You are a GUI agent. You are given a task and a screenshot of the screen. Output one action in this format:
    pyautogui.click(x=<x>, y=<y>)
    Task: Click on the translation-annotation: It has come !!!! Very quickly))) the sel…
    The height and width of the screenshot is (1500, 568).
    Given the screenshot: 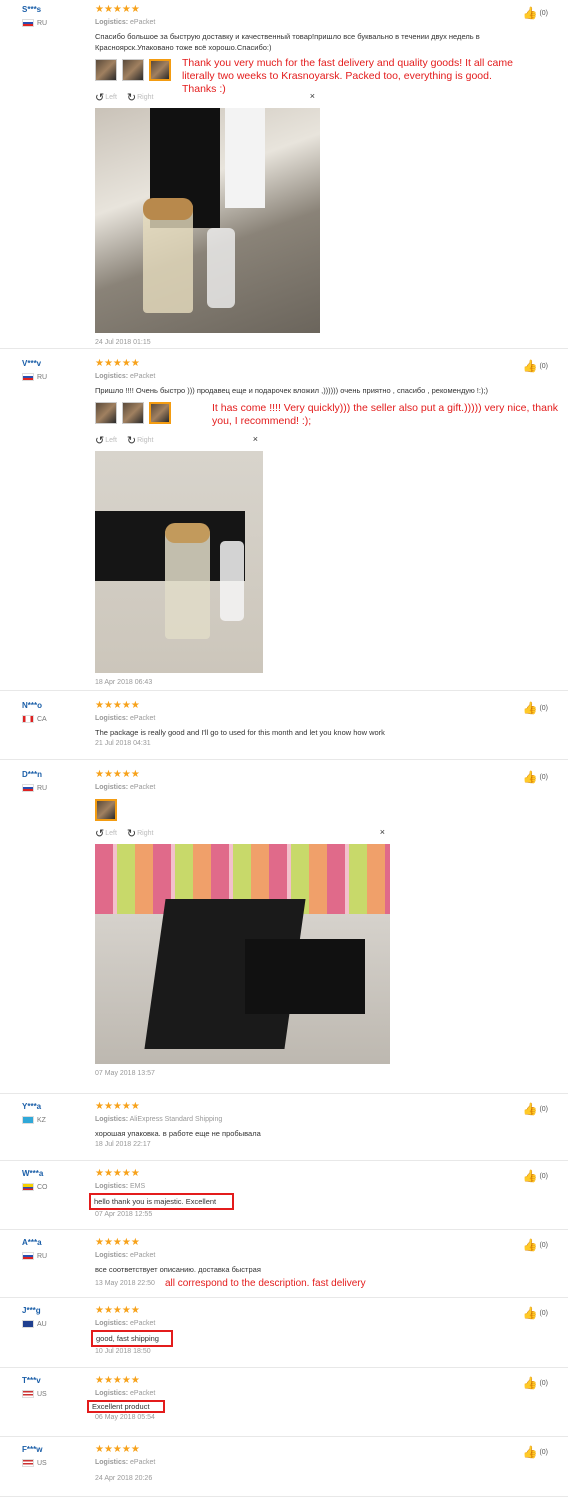 What is the action you would take?
    pyautogui.click(x=385, y=414)
    